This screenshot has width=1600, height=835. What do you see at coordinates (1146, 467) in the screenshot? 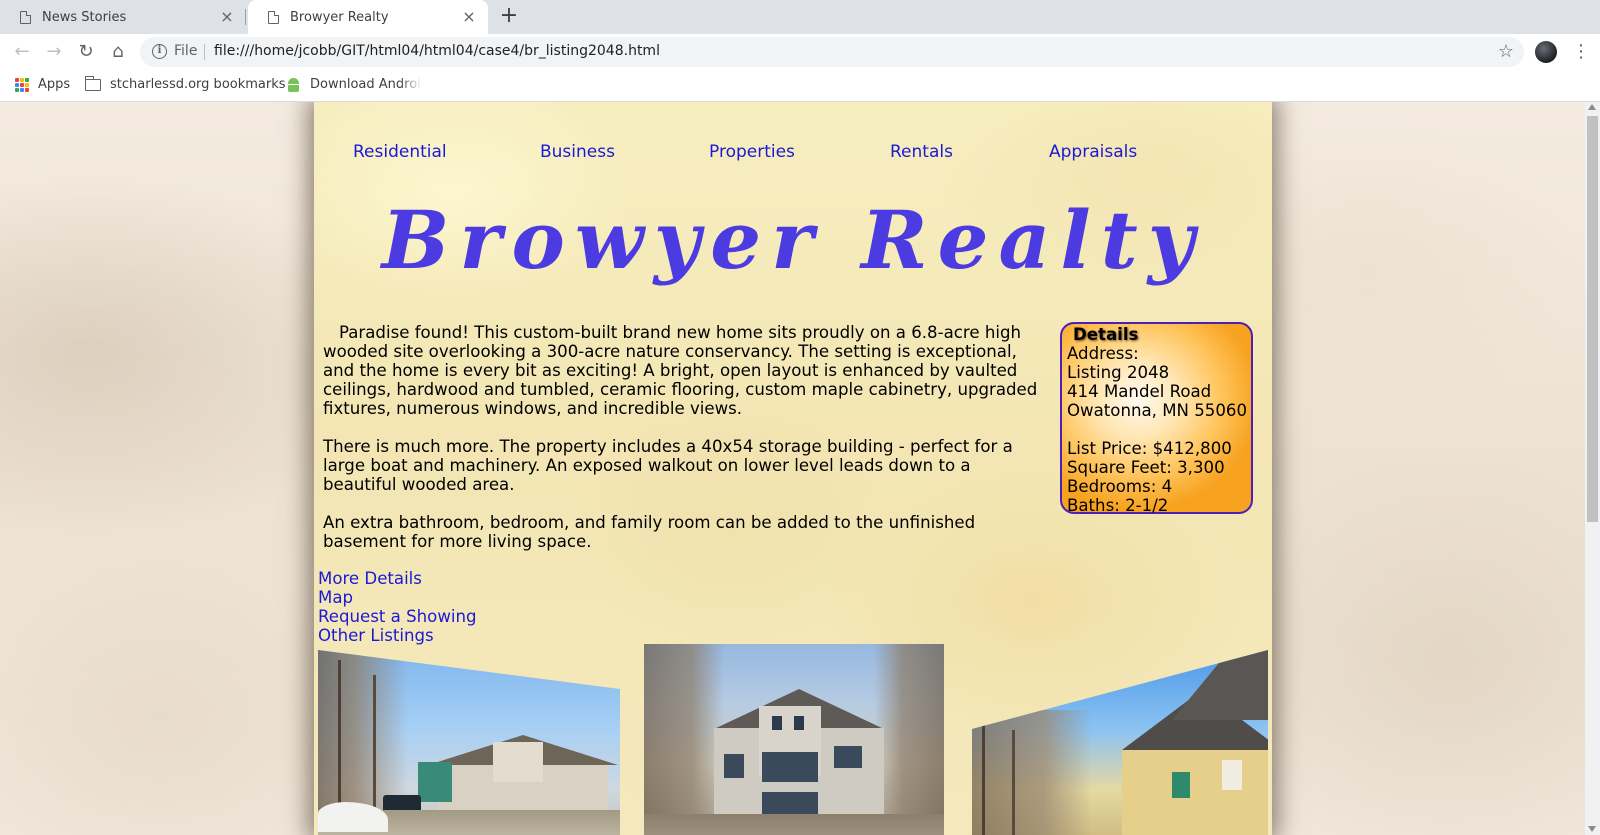
I see `square-feet: Square Feet: 3,300` at bounding box center [1146, 467].